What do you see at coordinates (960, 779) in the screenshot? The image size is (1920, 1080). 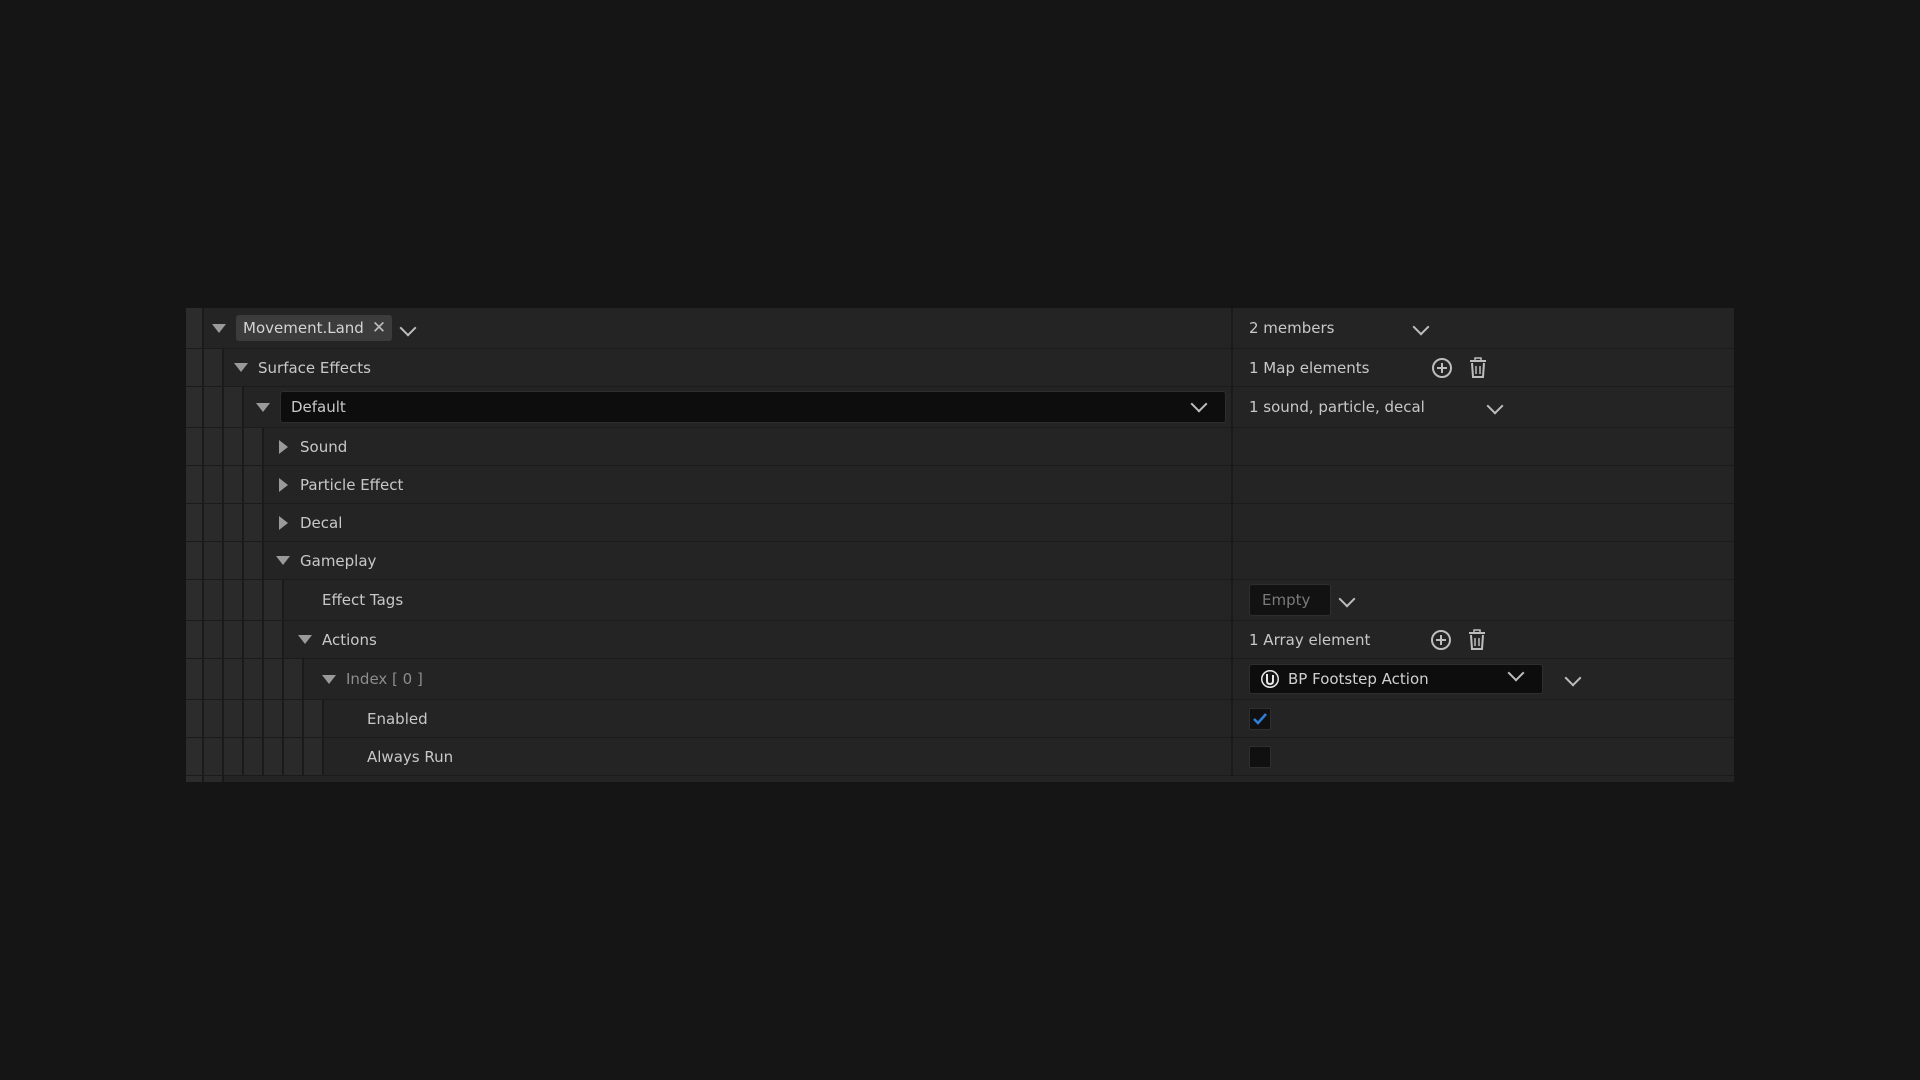 I see `row-partial` at bounding box center [960, 779].